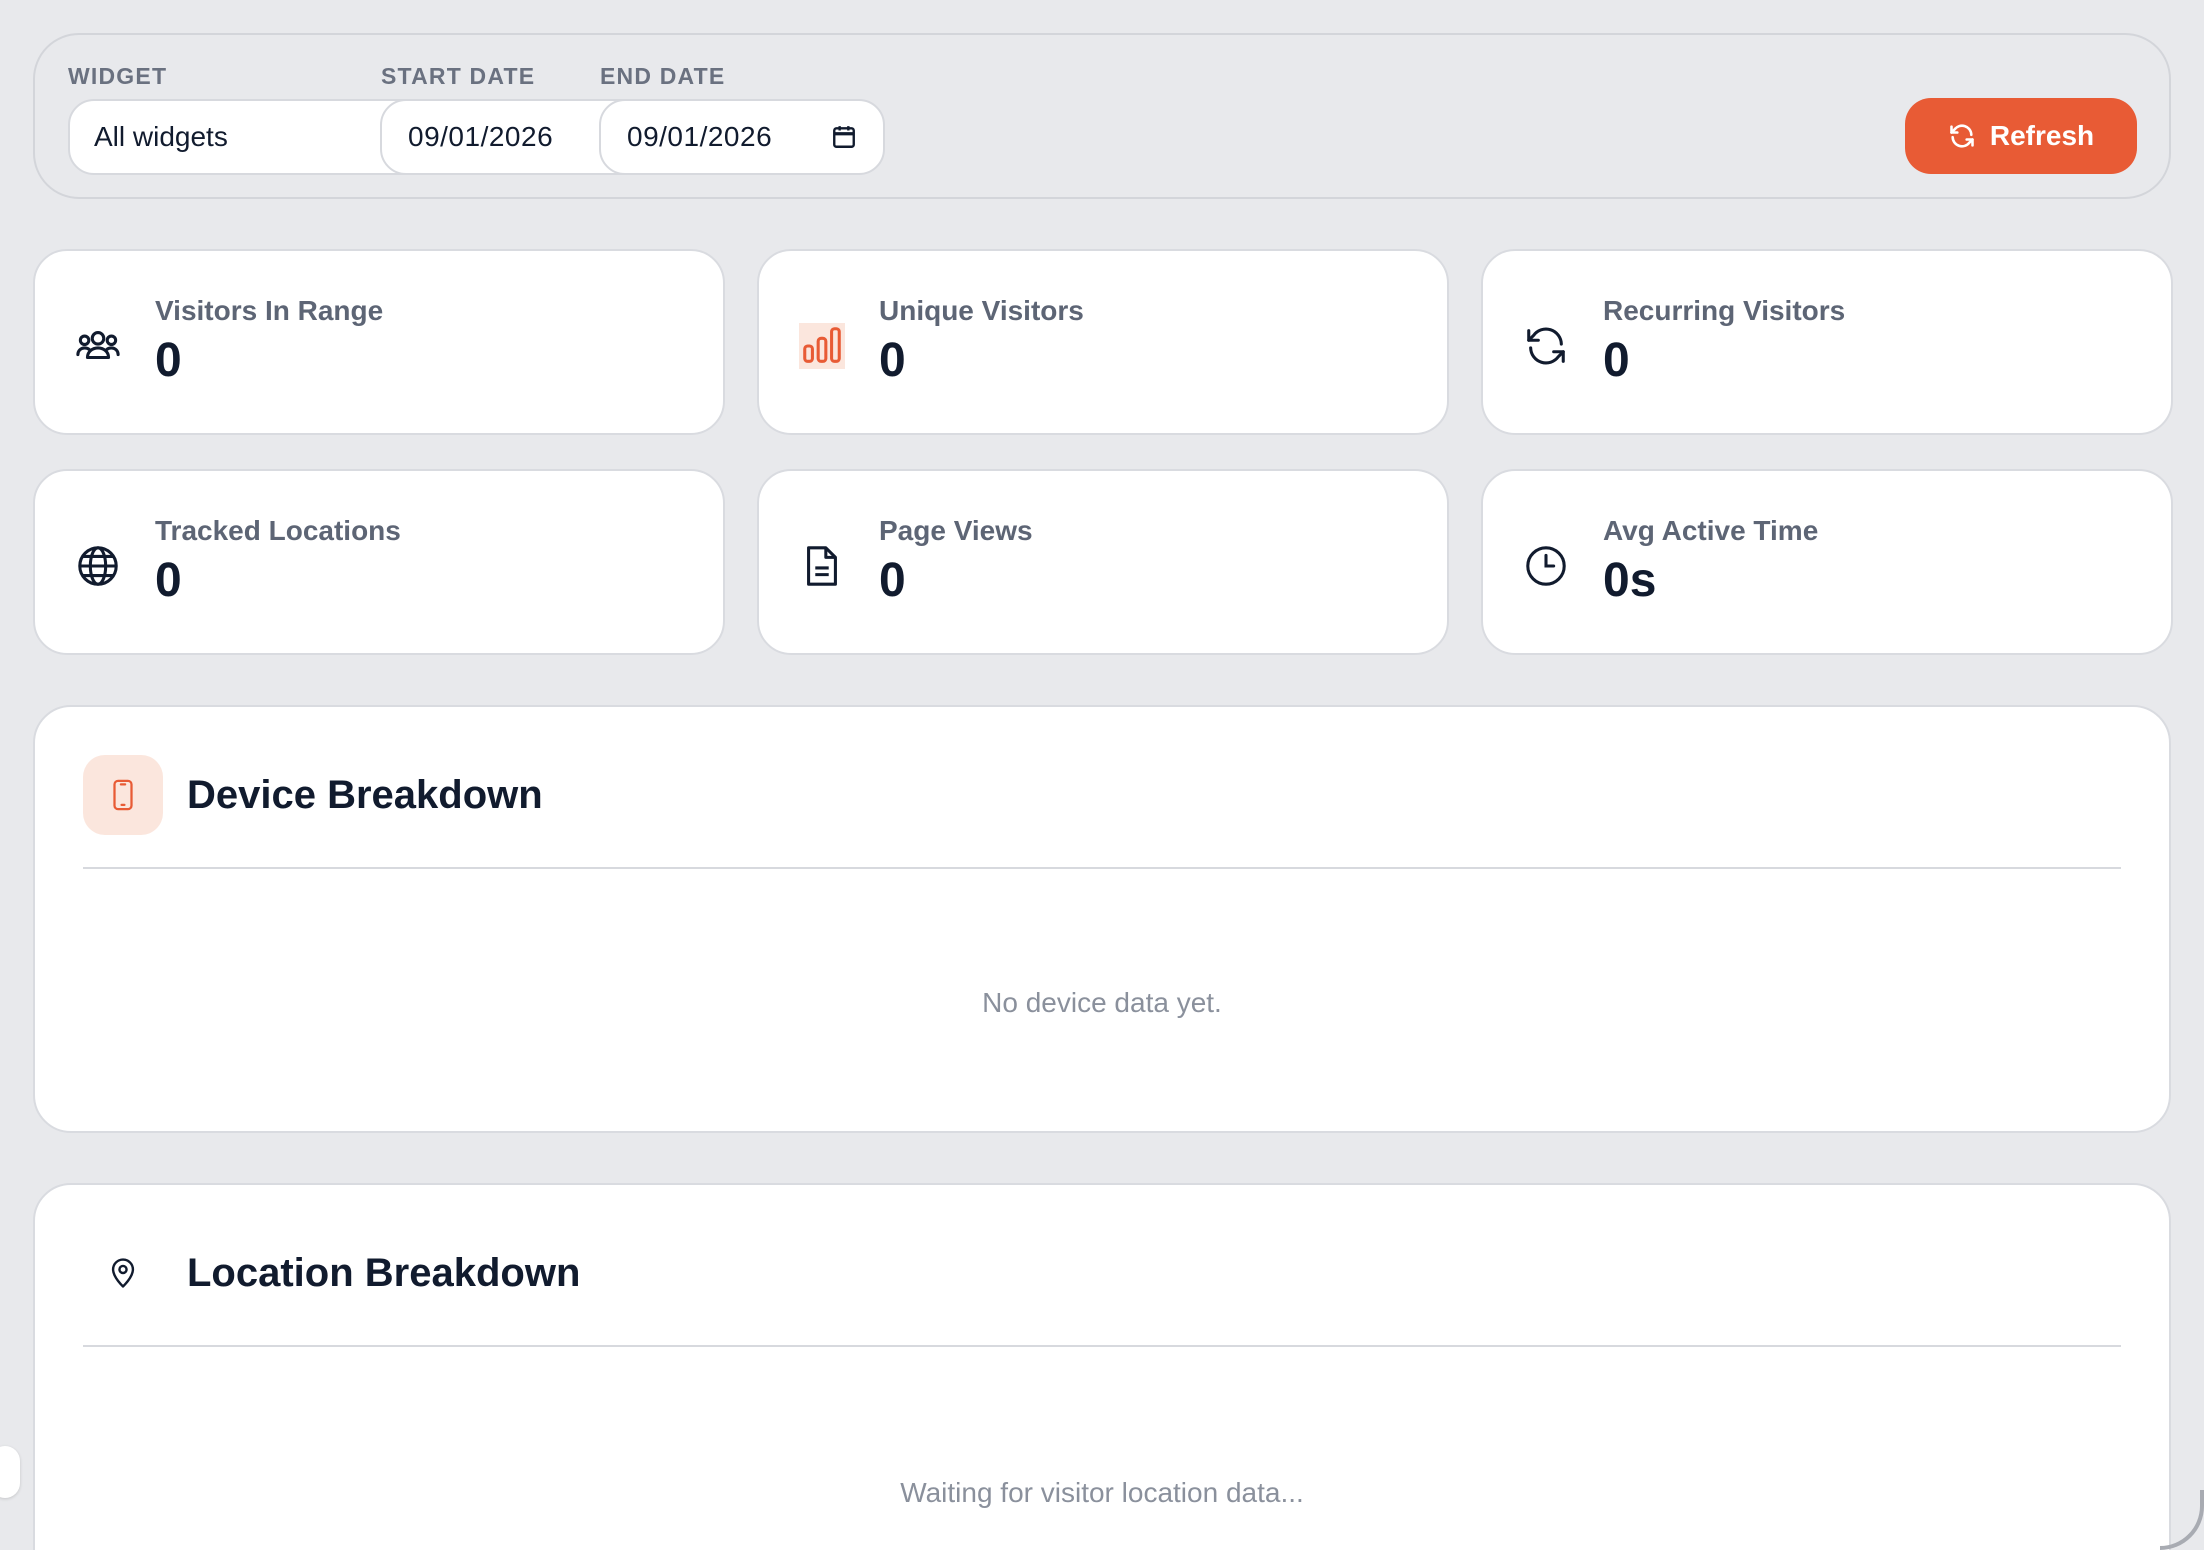  Describe the element at coordinates (822, 566) in the screenshot. I see `document-icon` at that location.